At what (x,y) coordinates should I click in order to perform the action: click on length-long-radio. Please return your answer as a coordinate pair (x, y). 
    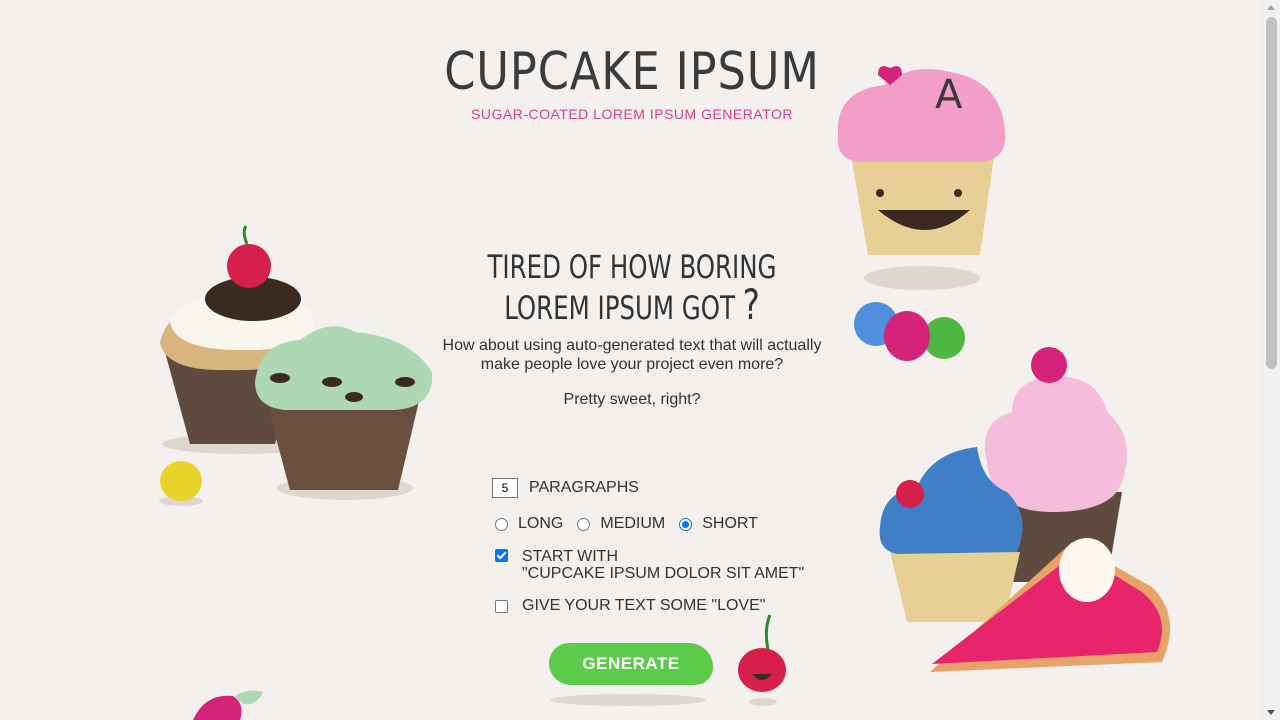
    Looking at the image, I should click on (501, 524).